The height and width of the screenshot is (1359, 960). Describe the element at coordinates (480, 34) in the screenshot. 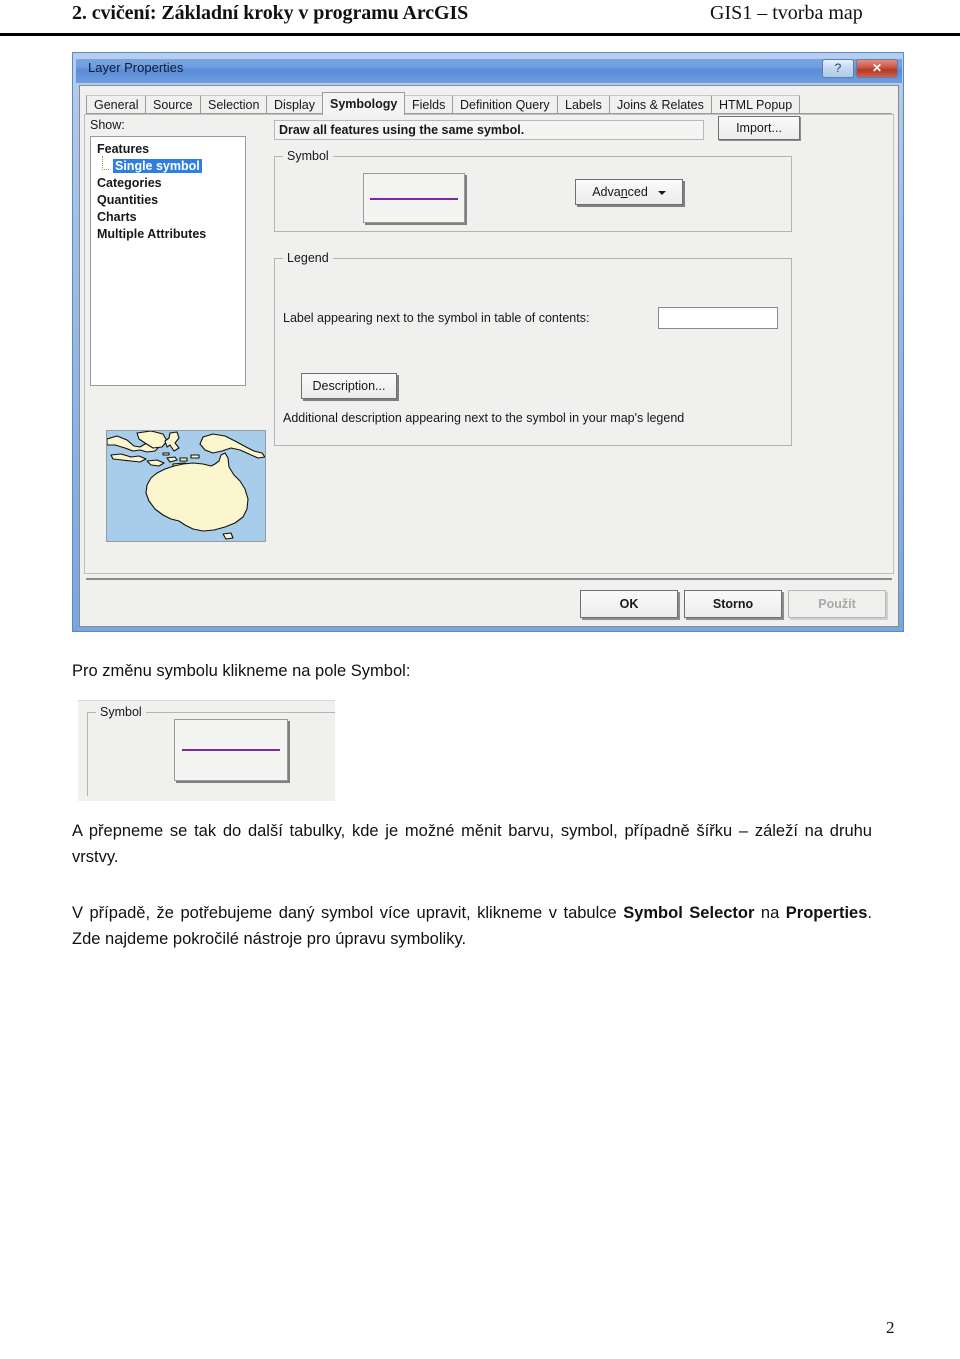

I see `header-rule` at that location.